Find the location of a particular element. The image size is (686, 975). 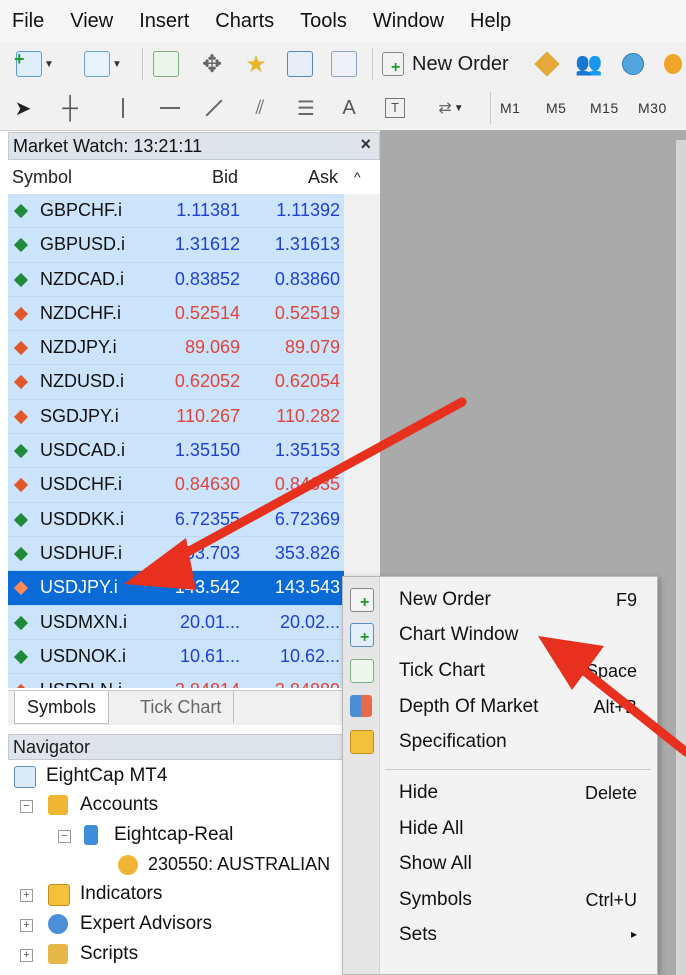

menu-view: View is located at coordinates (92, 21).